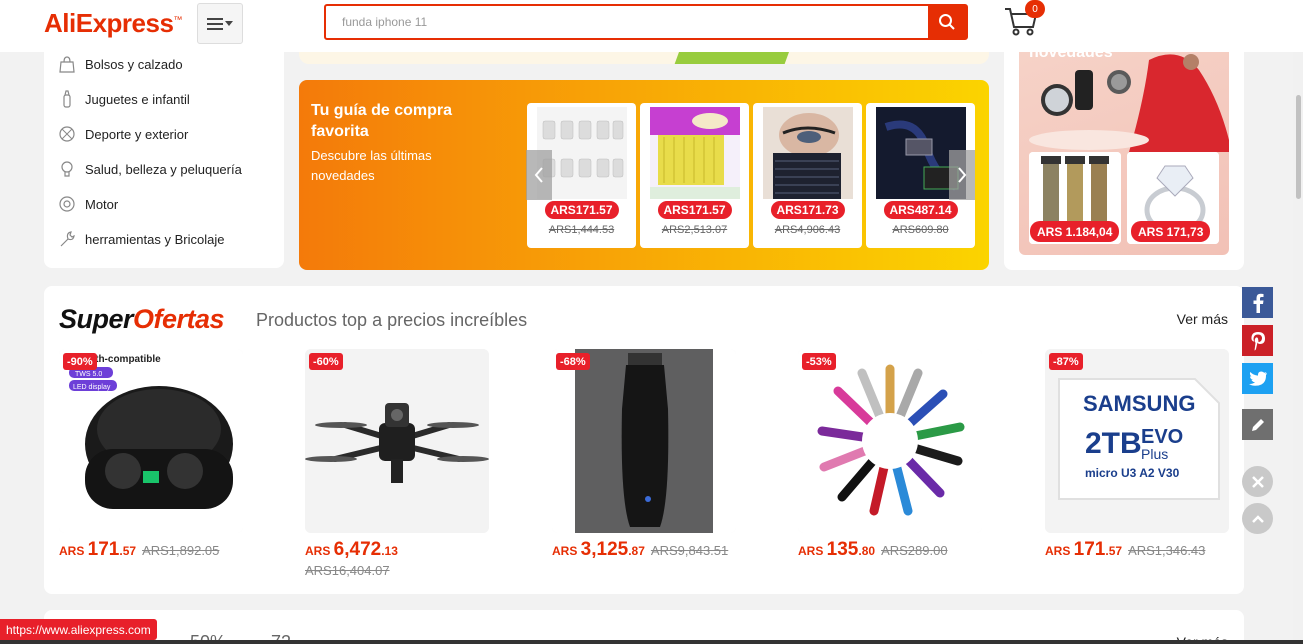 This screenshot has height=644, width=1303. What do you see at coordinates (1124, 147) in the screenshot?
I see `promo-image-panel: novedades ARS 1.184,04 ARS 171,73` at bounding box center [1124, 147].